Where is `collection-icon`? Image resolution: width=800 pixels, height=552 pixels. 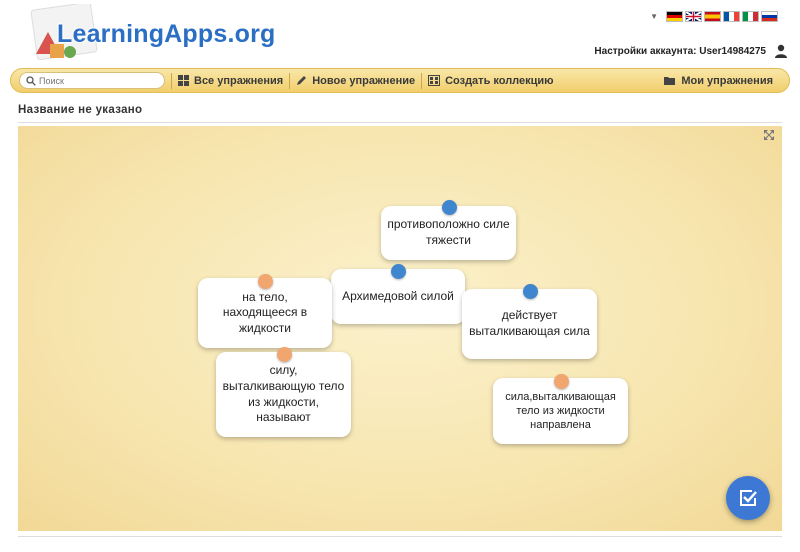
collection-icon is located at coordinates (434, 80).